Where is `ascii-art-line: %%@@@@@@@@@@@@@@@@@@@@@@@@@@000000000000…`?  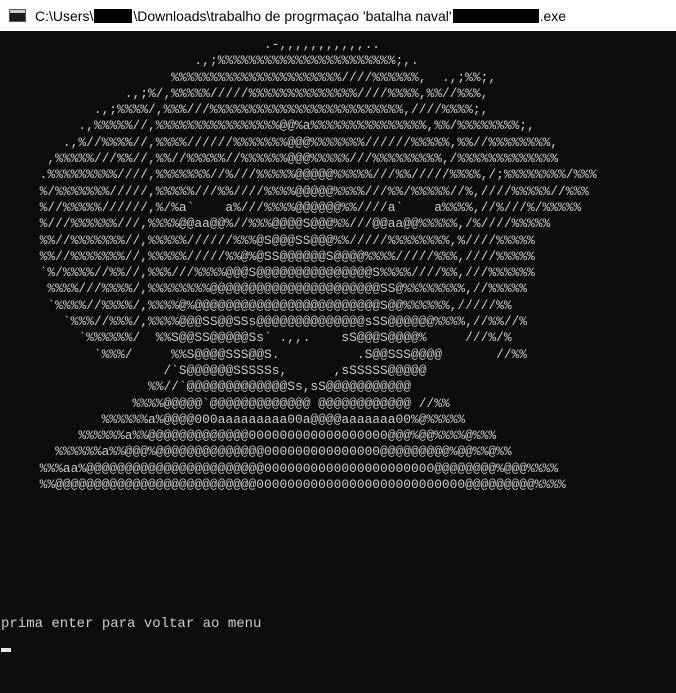 ascii-art-line: %%@@@@@@@@@@@@@@@@@@@@@@@@@@000000000000… is located at coordinates (283, 485).